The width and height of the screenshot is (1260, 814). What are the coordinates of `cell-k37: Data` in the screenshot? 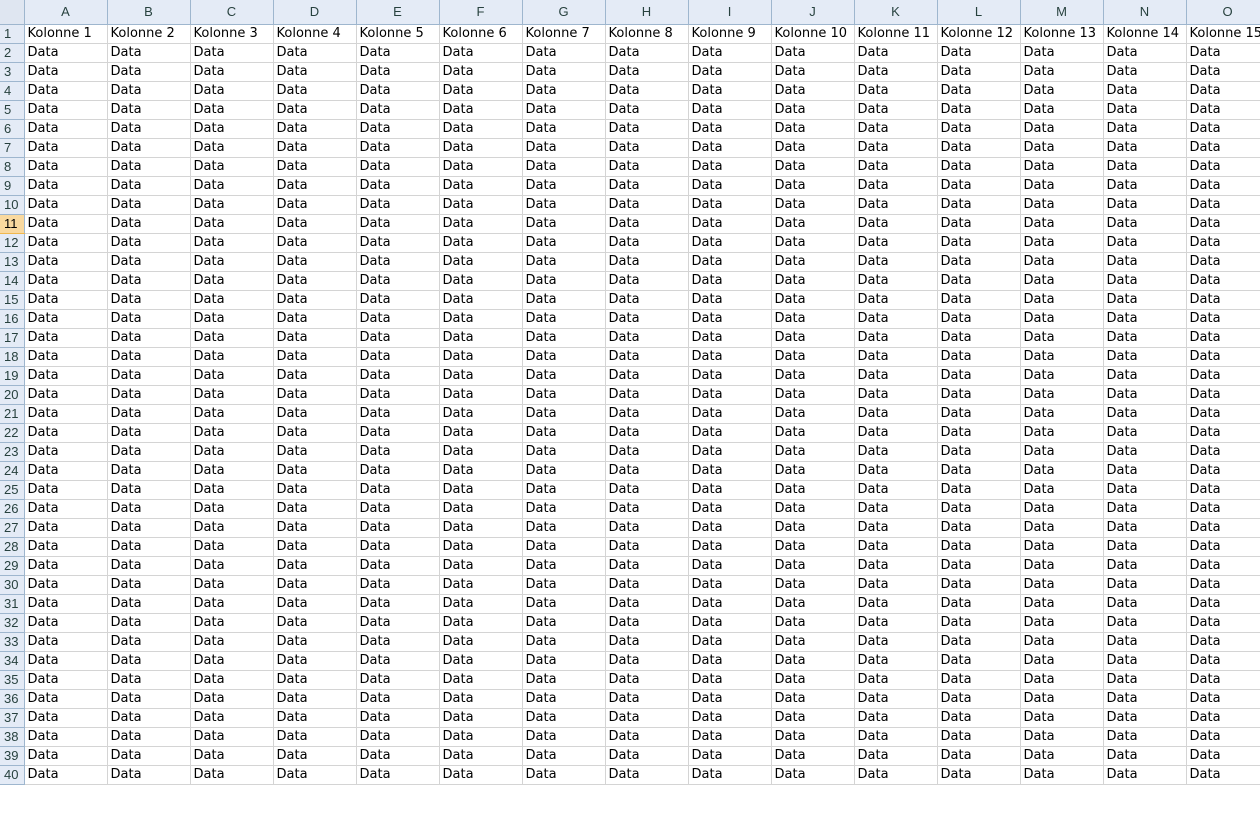 It's located at (896, 718).